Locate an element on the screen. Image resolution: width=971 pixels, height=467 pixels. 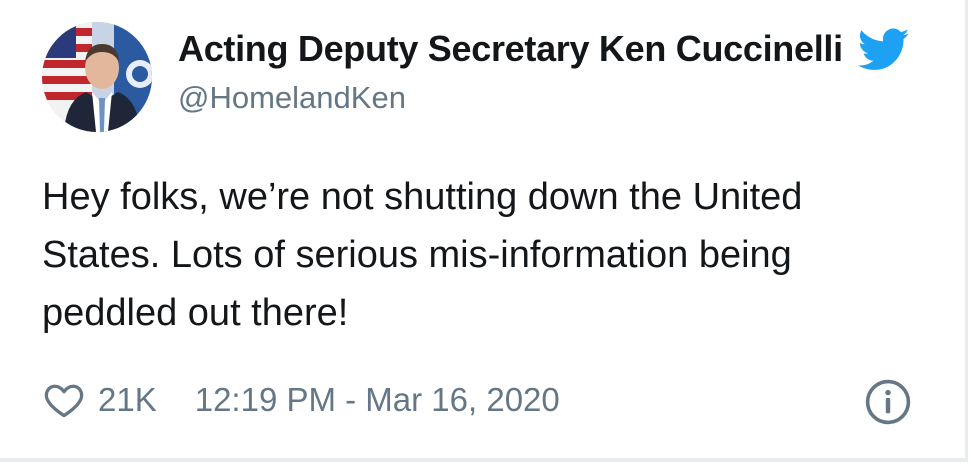
user-handle: @HomelandKen is located at coordinates (292, 98).